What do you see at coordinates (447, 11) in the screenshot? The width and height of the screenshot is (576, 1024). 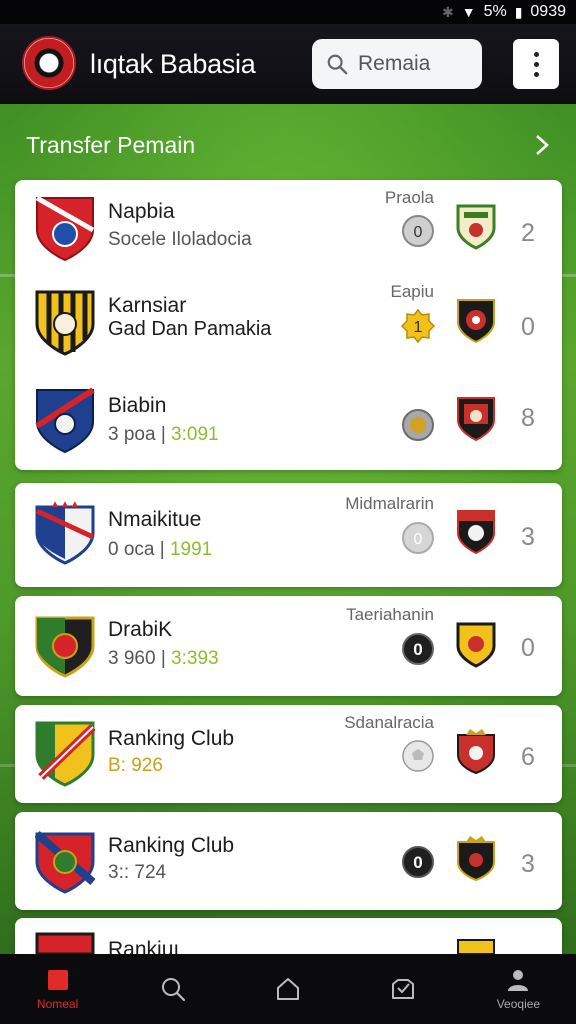 I see `bluetooth-icon: ✱` at bounding box center [447, 11].